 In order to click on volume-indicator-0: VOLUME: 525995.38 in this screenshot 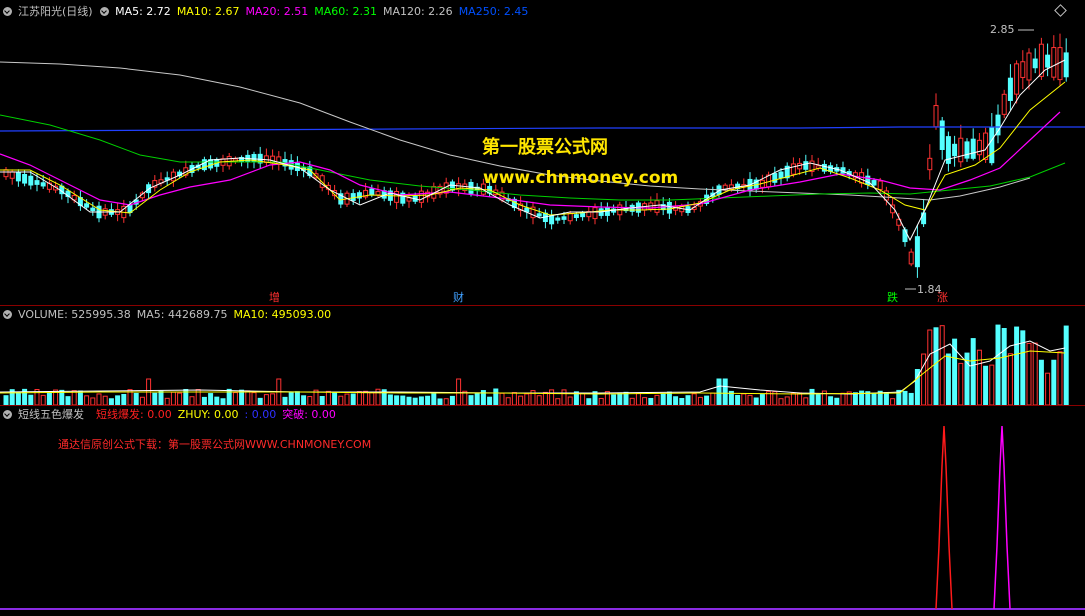, I will do `click(74, 314)`.